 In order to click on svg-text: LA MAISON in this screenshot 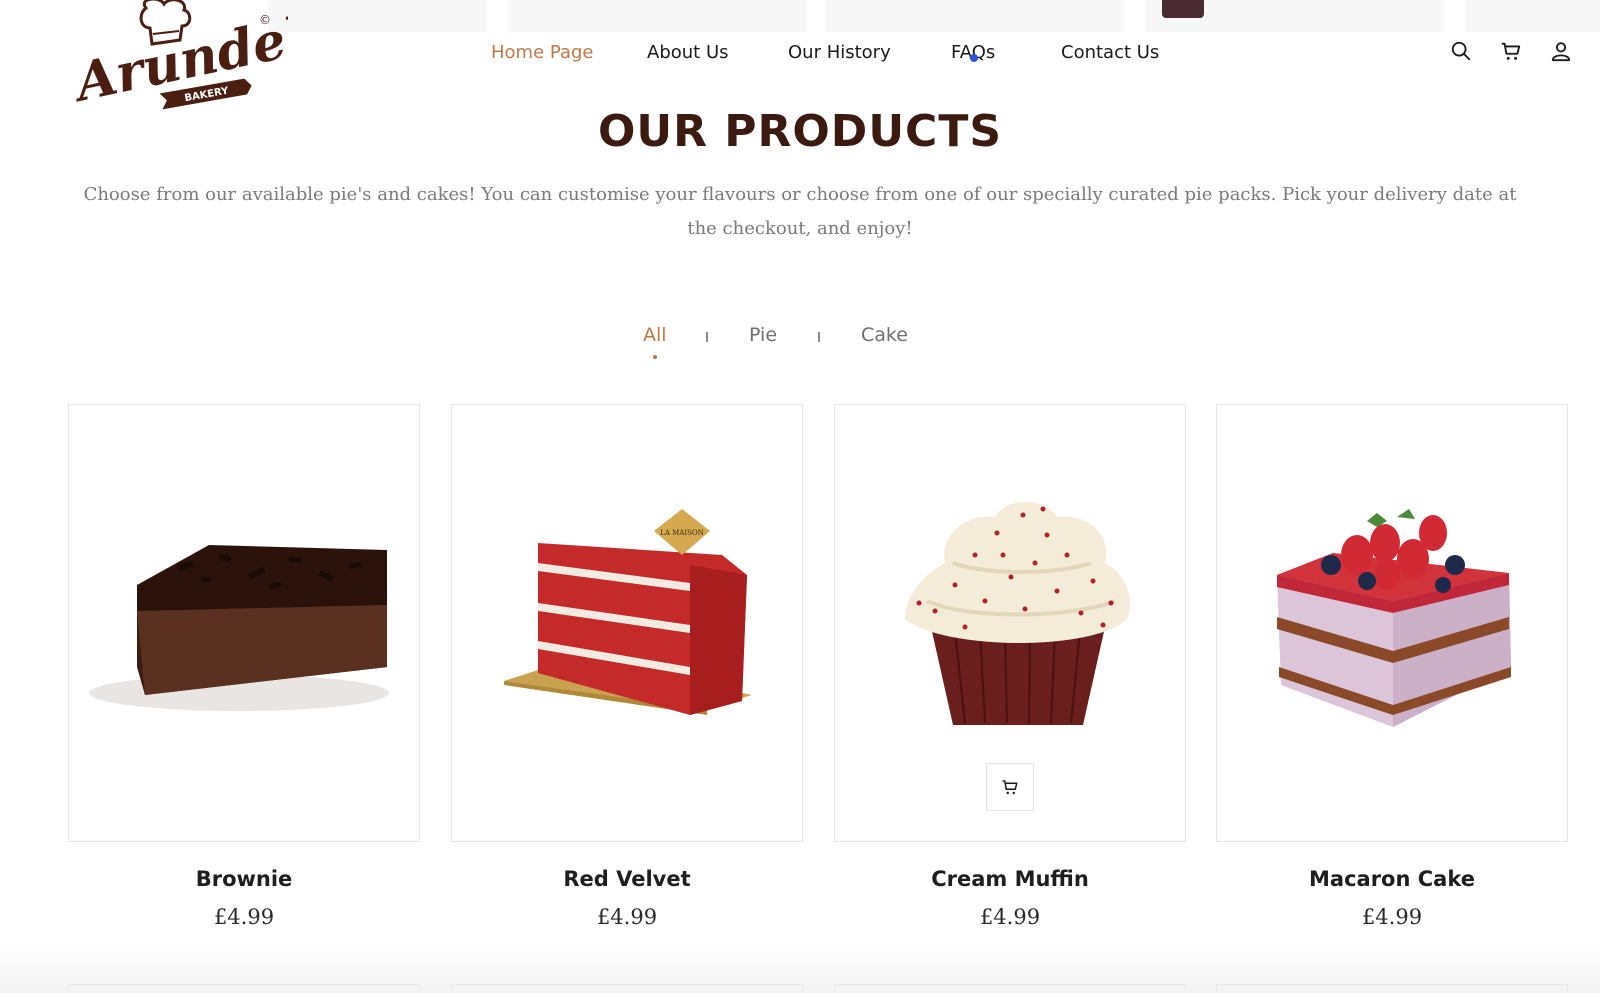, I will do `click(682, 533)`.